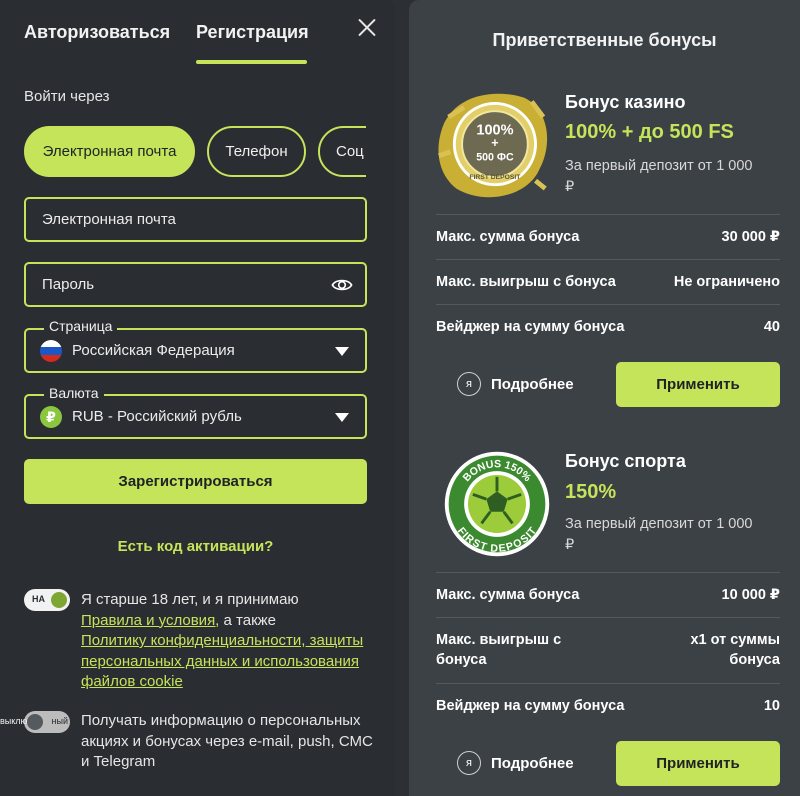  I want to click on method-email-button: Электронная почта, so click(109, 151).